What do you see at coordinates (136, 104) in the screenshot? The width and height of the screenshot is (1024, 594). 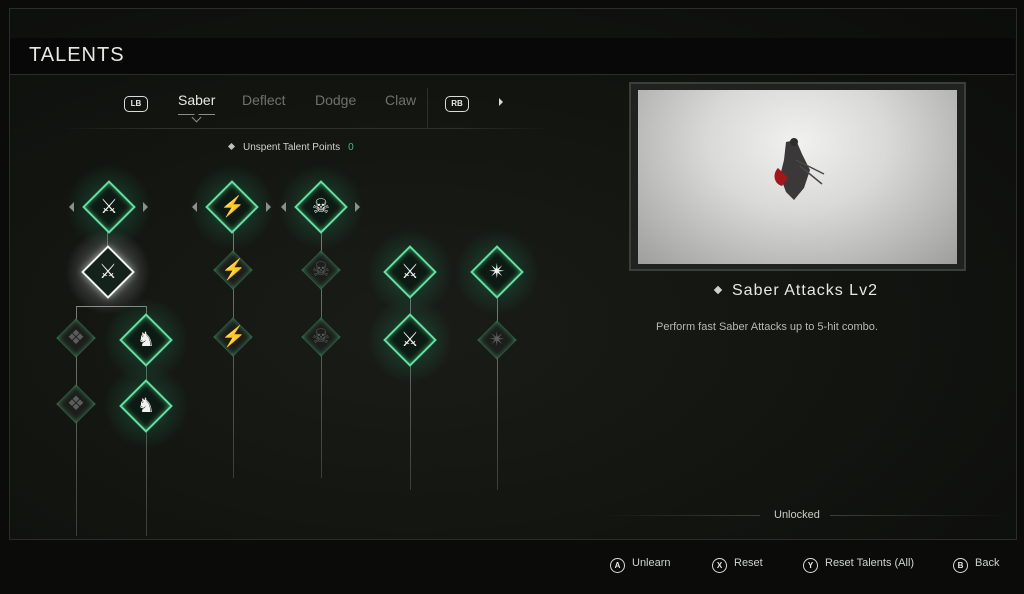 I see `lb-button-icon: LB` at bounding box center [136, 104].